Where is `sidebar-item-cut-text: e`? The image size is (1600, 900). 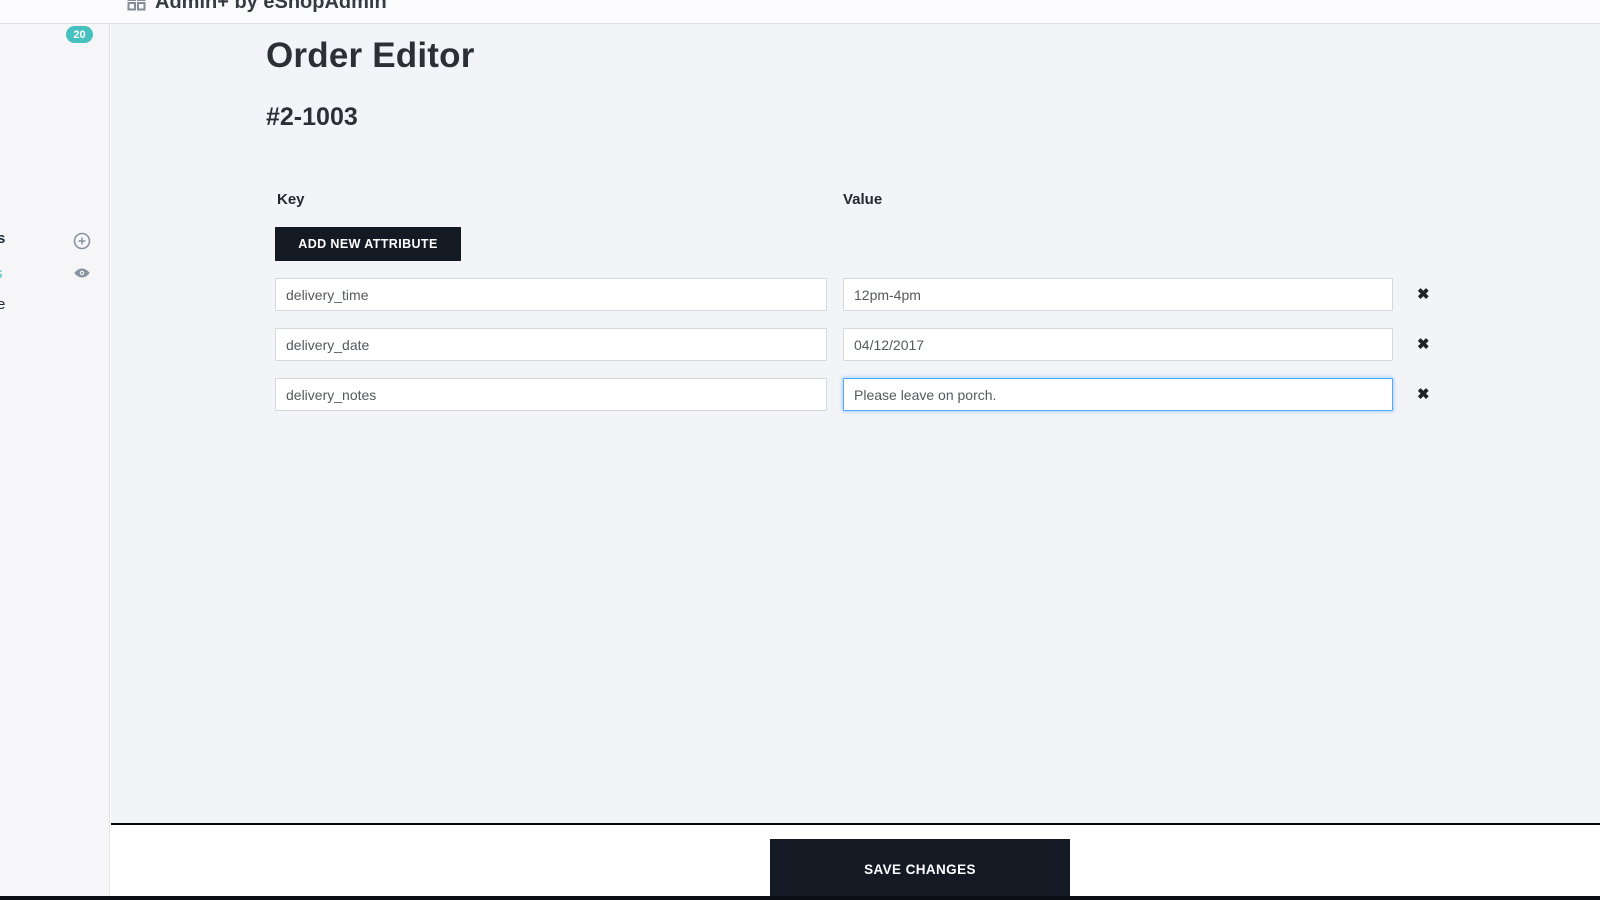 sidebar-item-cut-text: e is located at coordinates (2, 304).